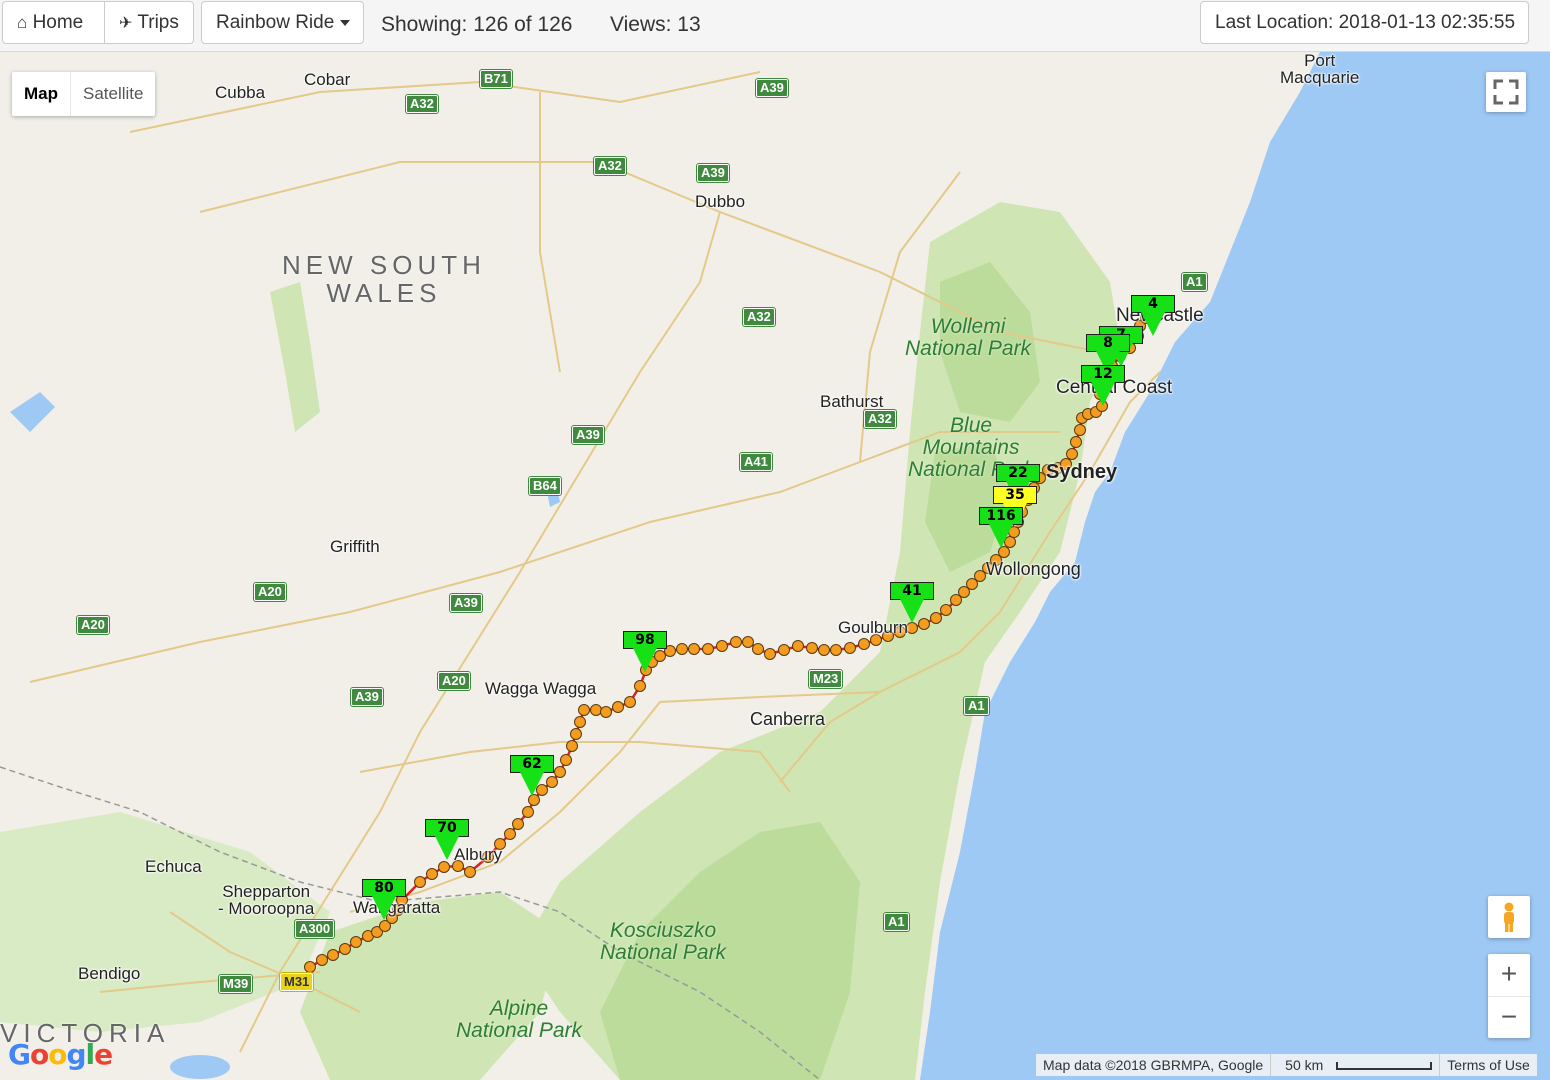 This screenshot has height=1080, width=1550. What do you see at coordinates (149, 22) in the screenshot?
I see `trips-button: ✈ Trips` at bounding box center [149, 22].